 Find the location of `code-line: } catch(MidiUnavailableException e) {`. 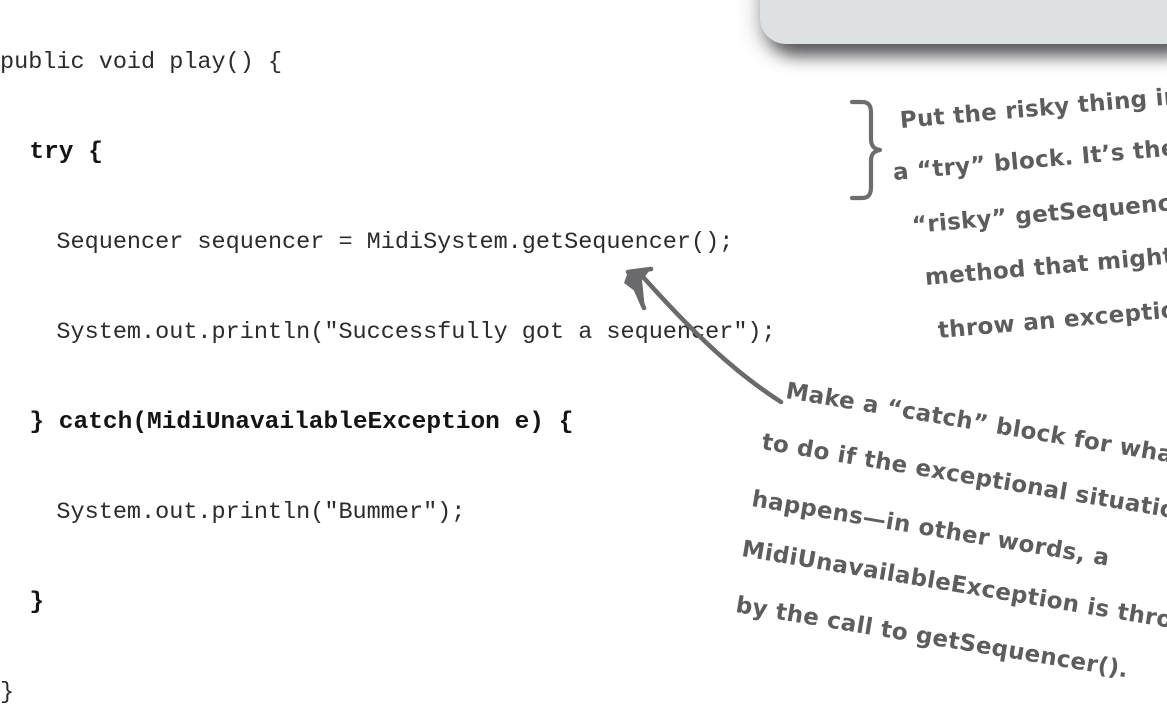

code-line: } catch(MidiUnavailableException e) { is located at coordinates (287, 422).